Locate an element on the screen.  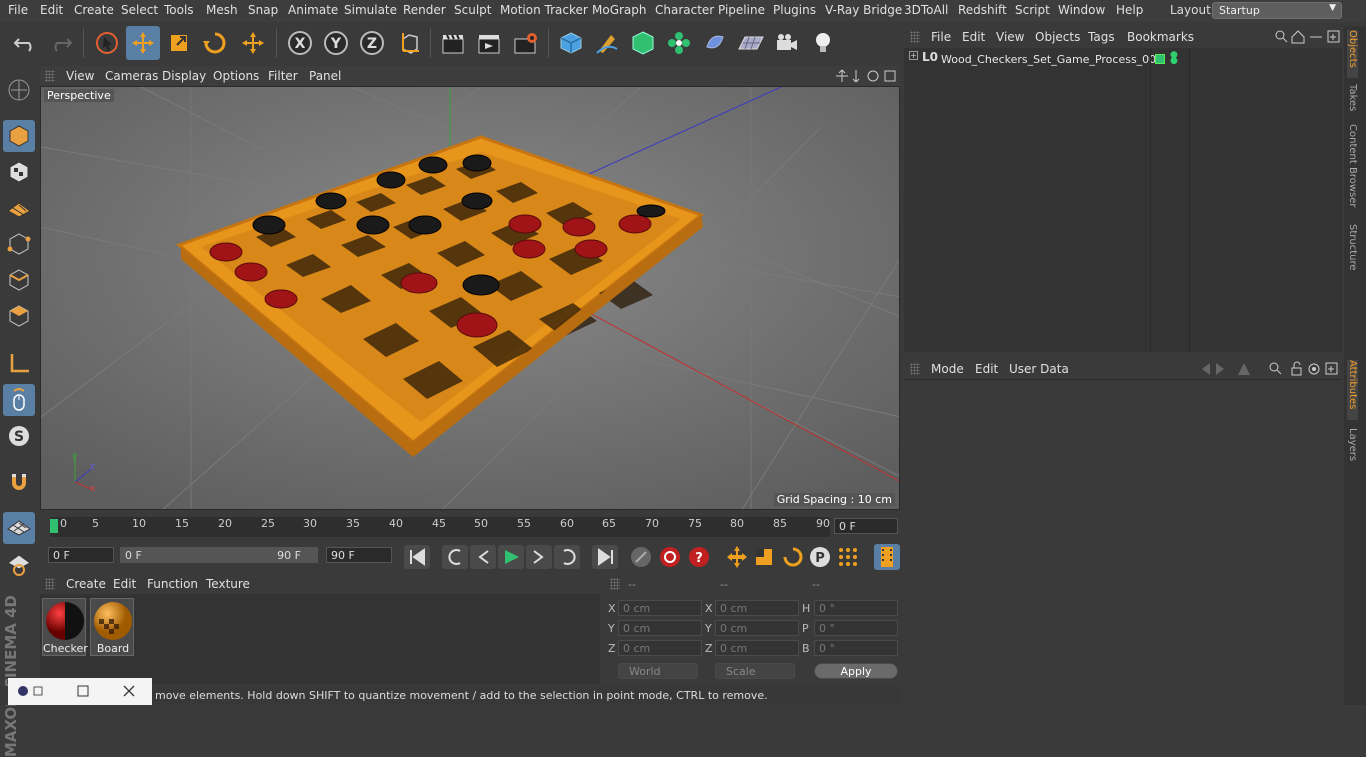
menu-animate: Animate is located at coordinates (313, 10).